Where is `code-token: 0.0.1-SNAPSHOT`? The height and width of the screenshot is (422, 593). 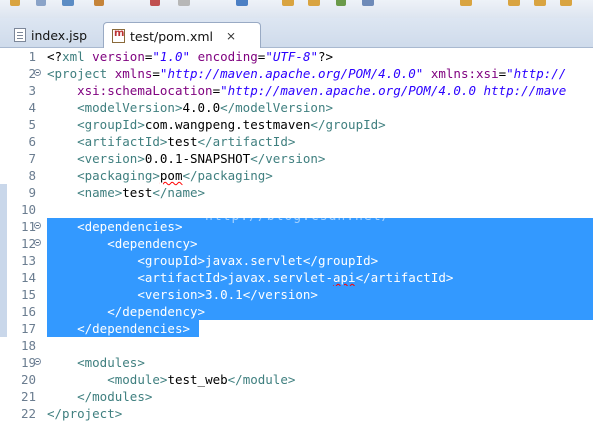
code-token: 0.0.1-SNAPSHOT is located at coordinates (197, 158).